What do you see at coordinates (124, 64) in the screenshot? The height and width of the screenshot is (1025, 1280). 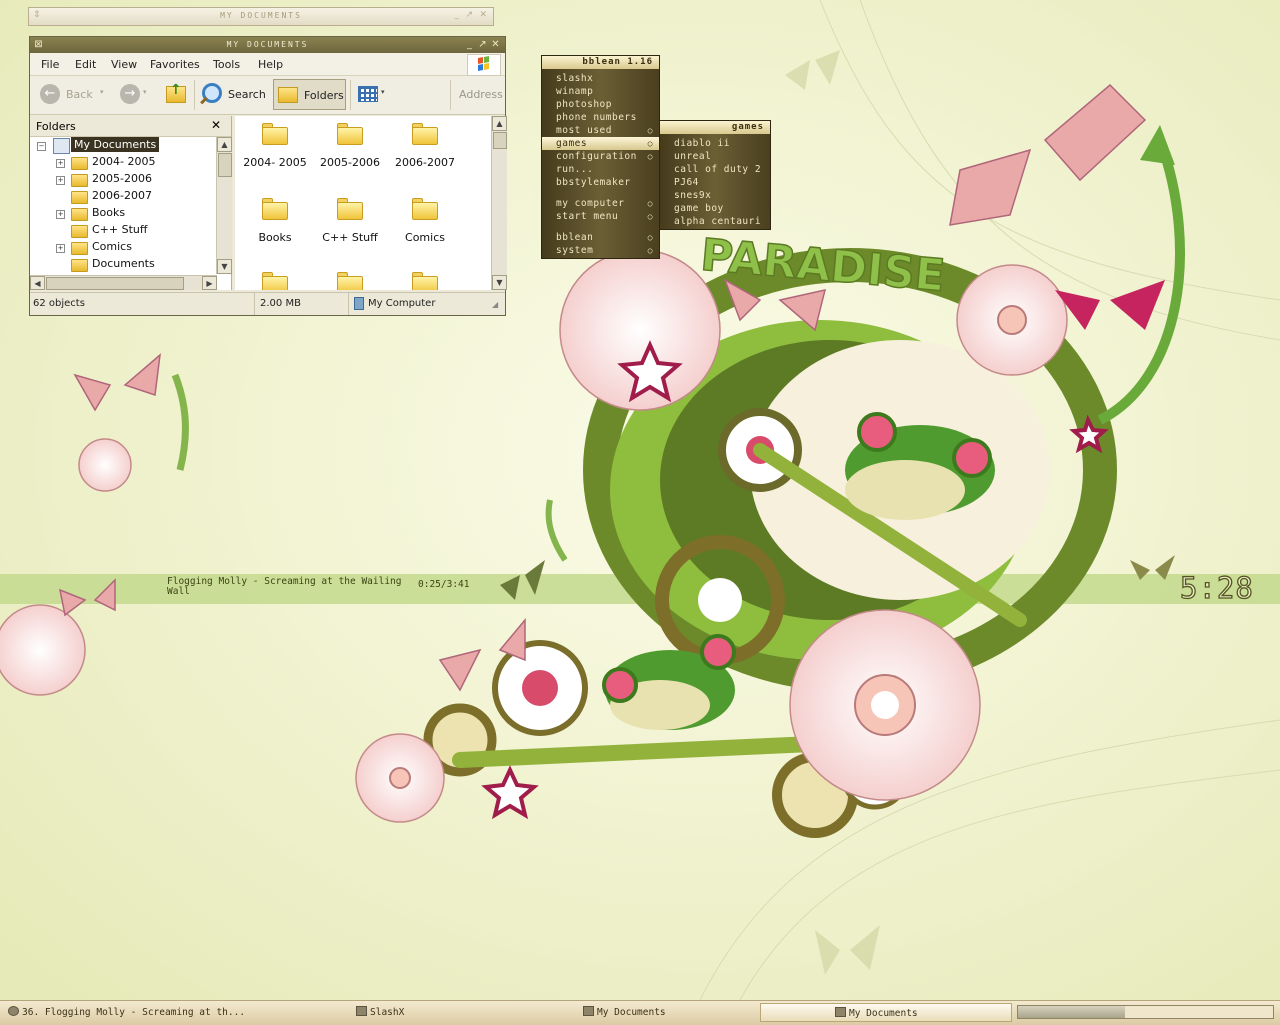 I see `menu-view: View` at bounding box center [124, 64].